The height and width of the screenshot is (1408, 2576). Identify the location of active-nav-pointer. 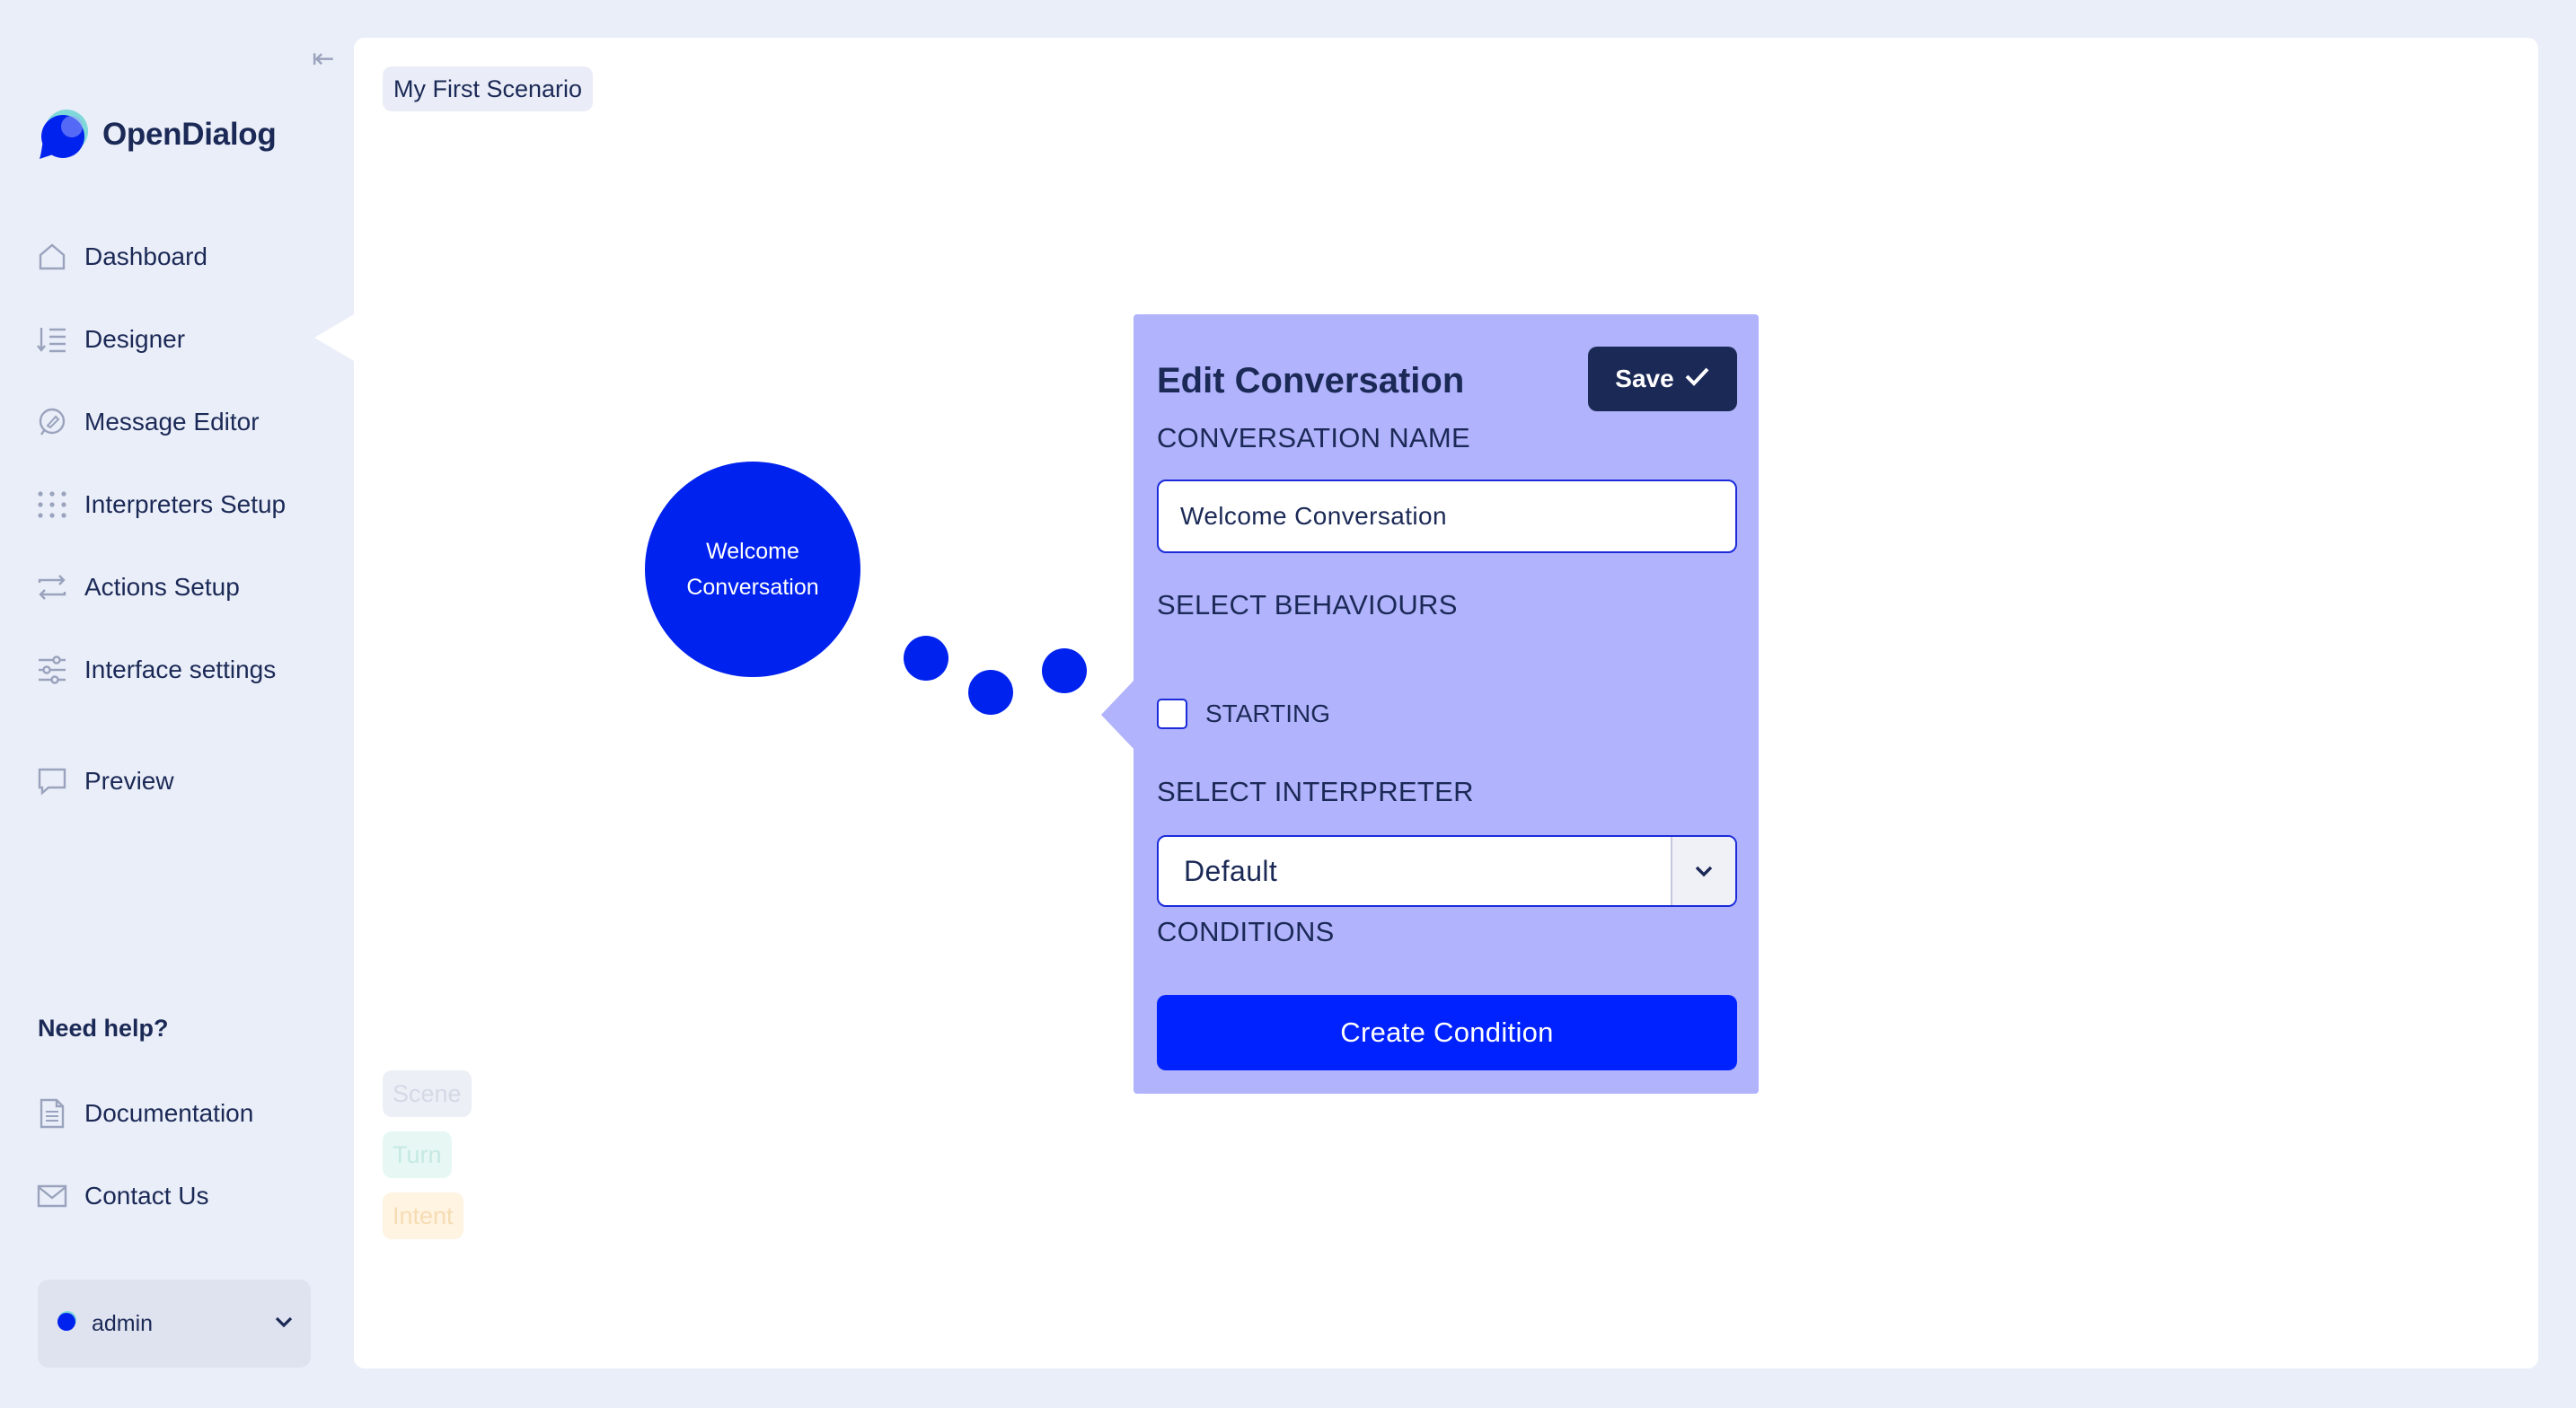
(334, 337).